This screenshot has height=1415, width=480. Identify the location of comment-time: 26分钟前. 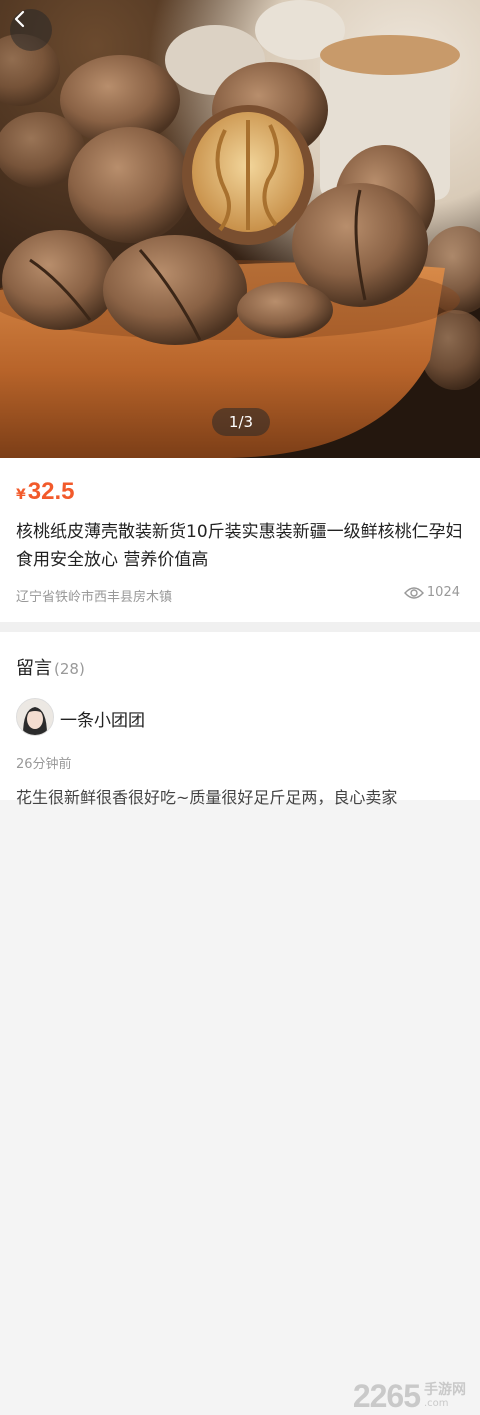
(44, 764).